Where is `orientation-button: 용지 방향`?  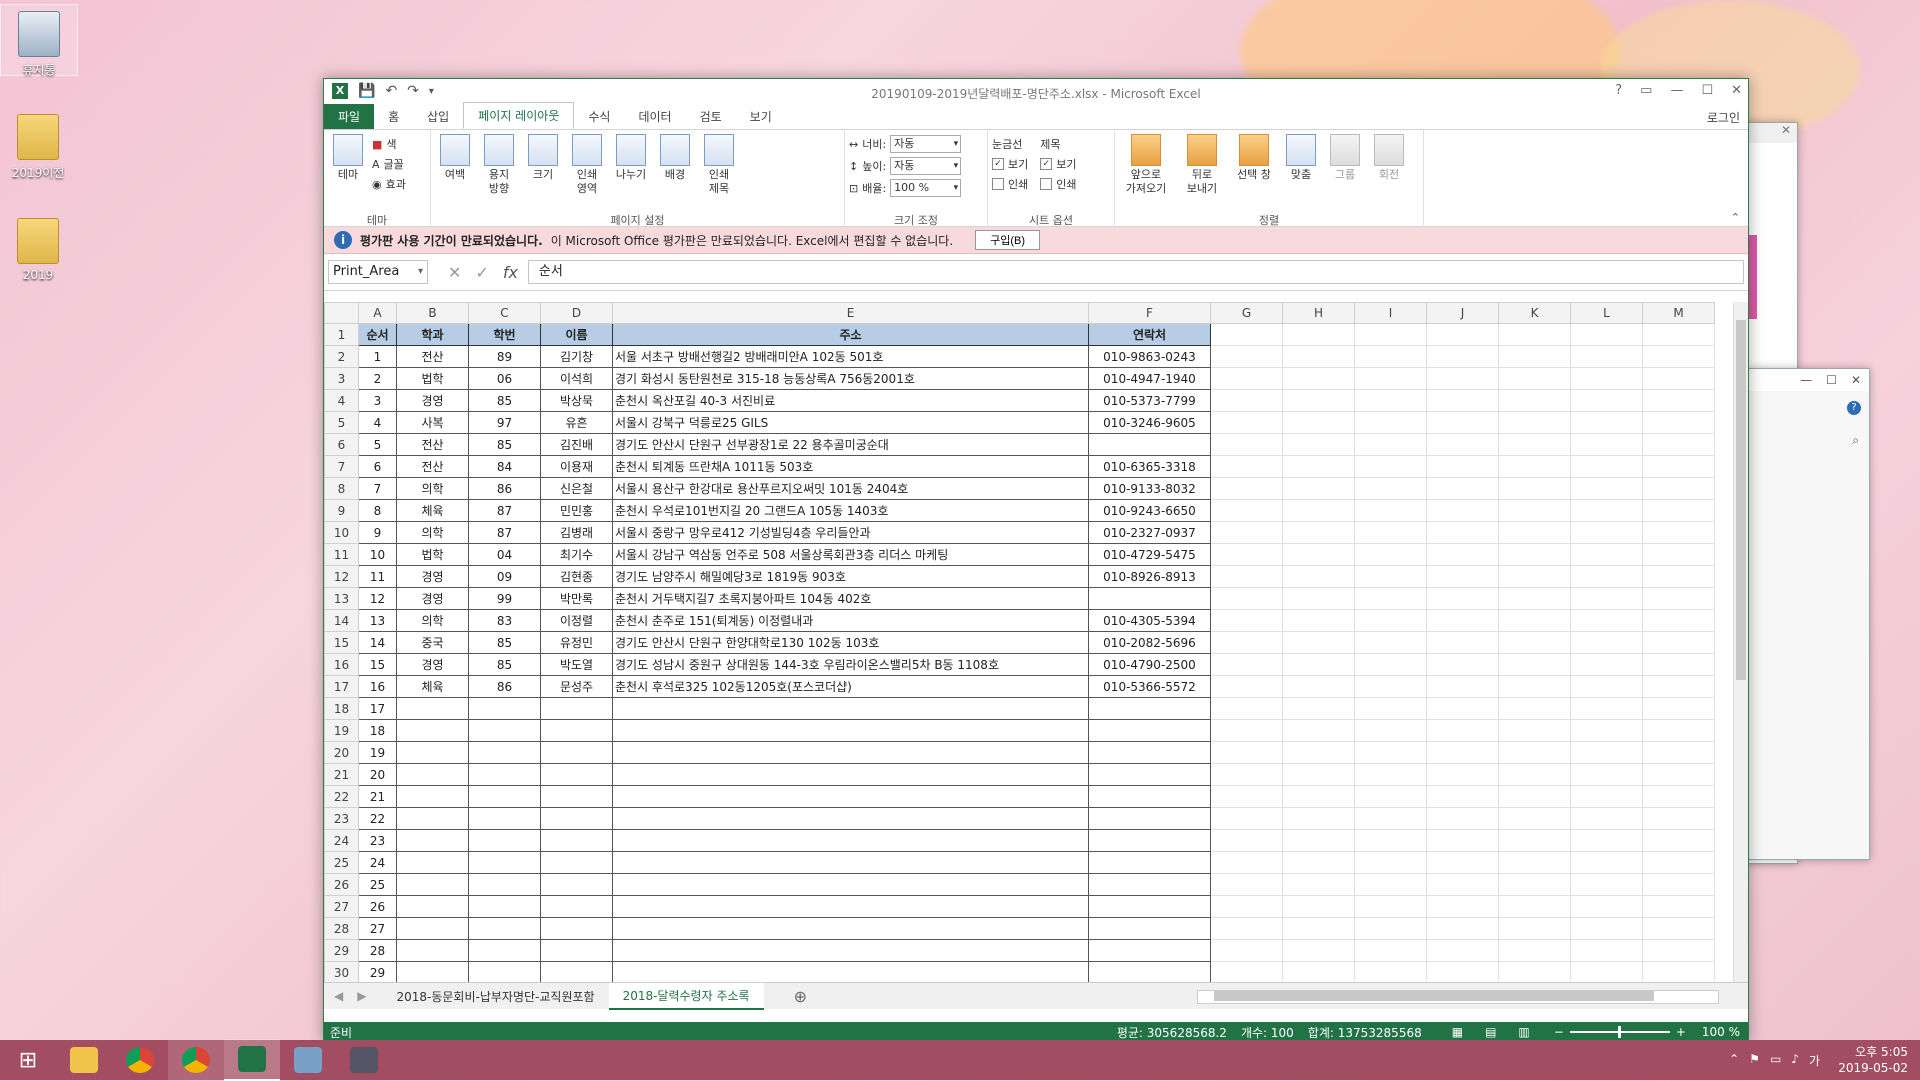 orientation-button: 용지 방향 is located at coordinates (499, 165).